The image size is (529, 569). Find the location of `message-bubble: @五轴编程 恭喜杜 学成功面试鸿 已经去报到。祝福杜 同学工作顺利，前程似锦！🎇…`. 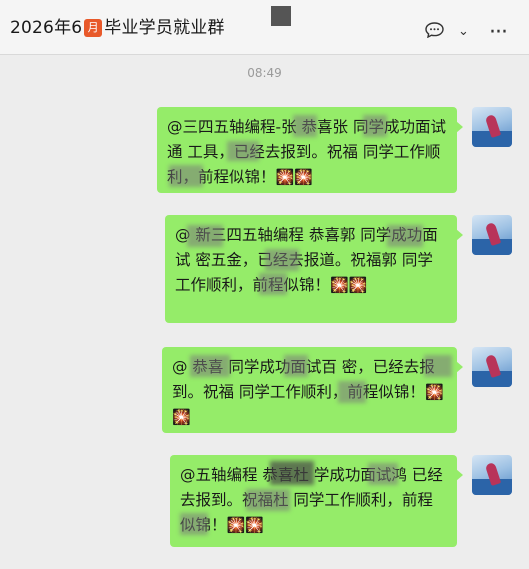

message-bubble: @五轴编程 恭喜杜 学成功面试鸿 已经去报到。祝福杜 同学工作顺利，前程似锦！🎇… is located at coordinates (316, 501).